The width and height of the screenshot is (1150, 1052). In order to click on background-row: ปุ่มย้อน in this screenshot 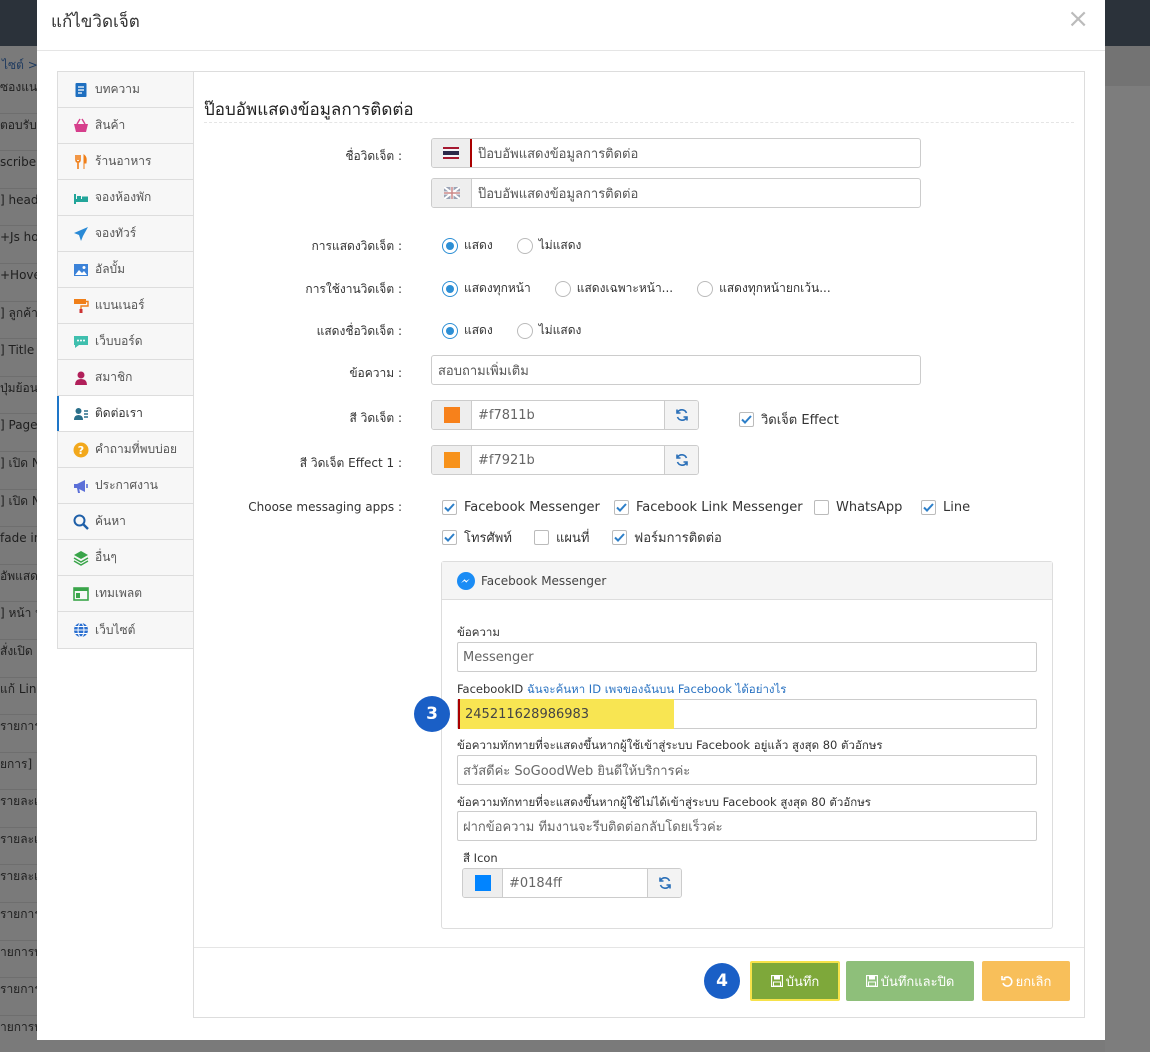, I will do `click(20, 396)`.